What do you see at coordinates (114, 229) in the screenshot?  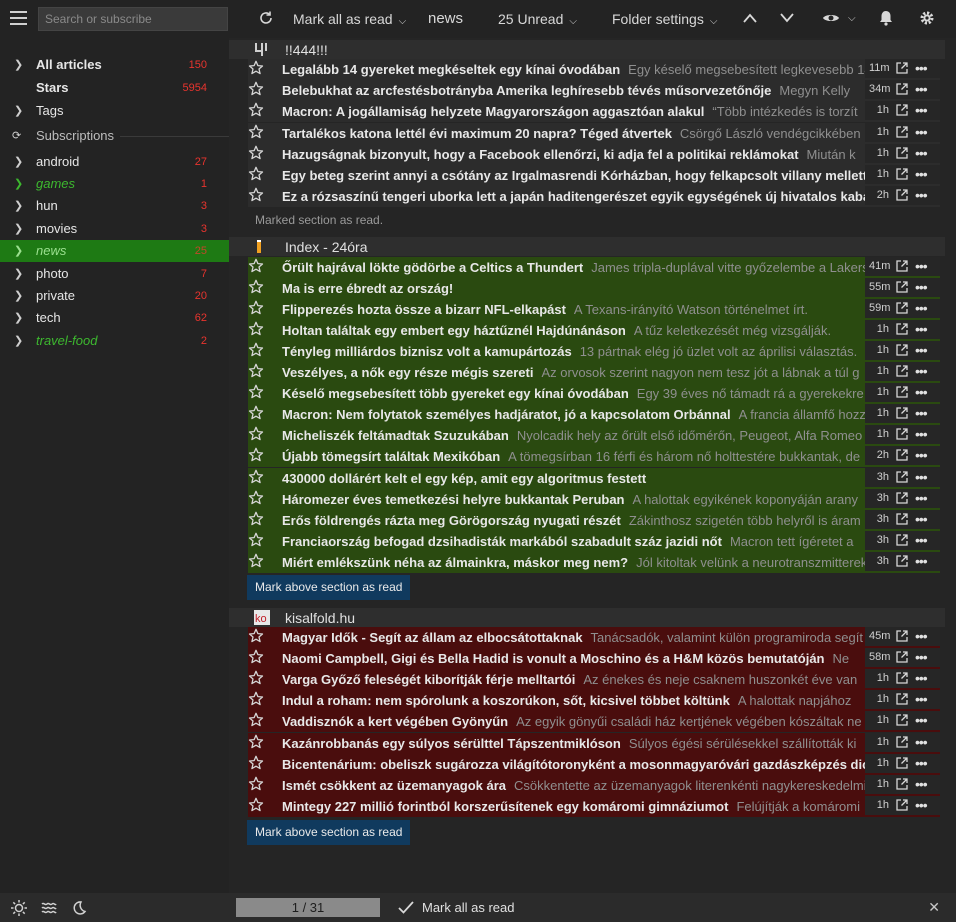 I see `sidebar-item-movies: ❯ movies 3` at bounding box center [114, 229].